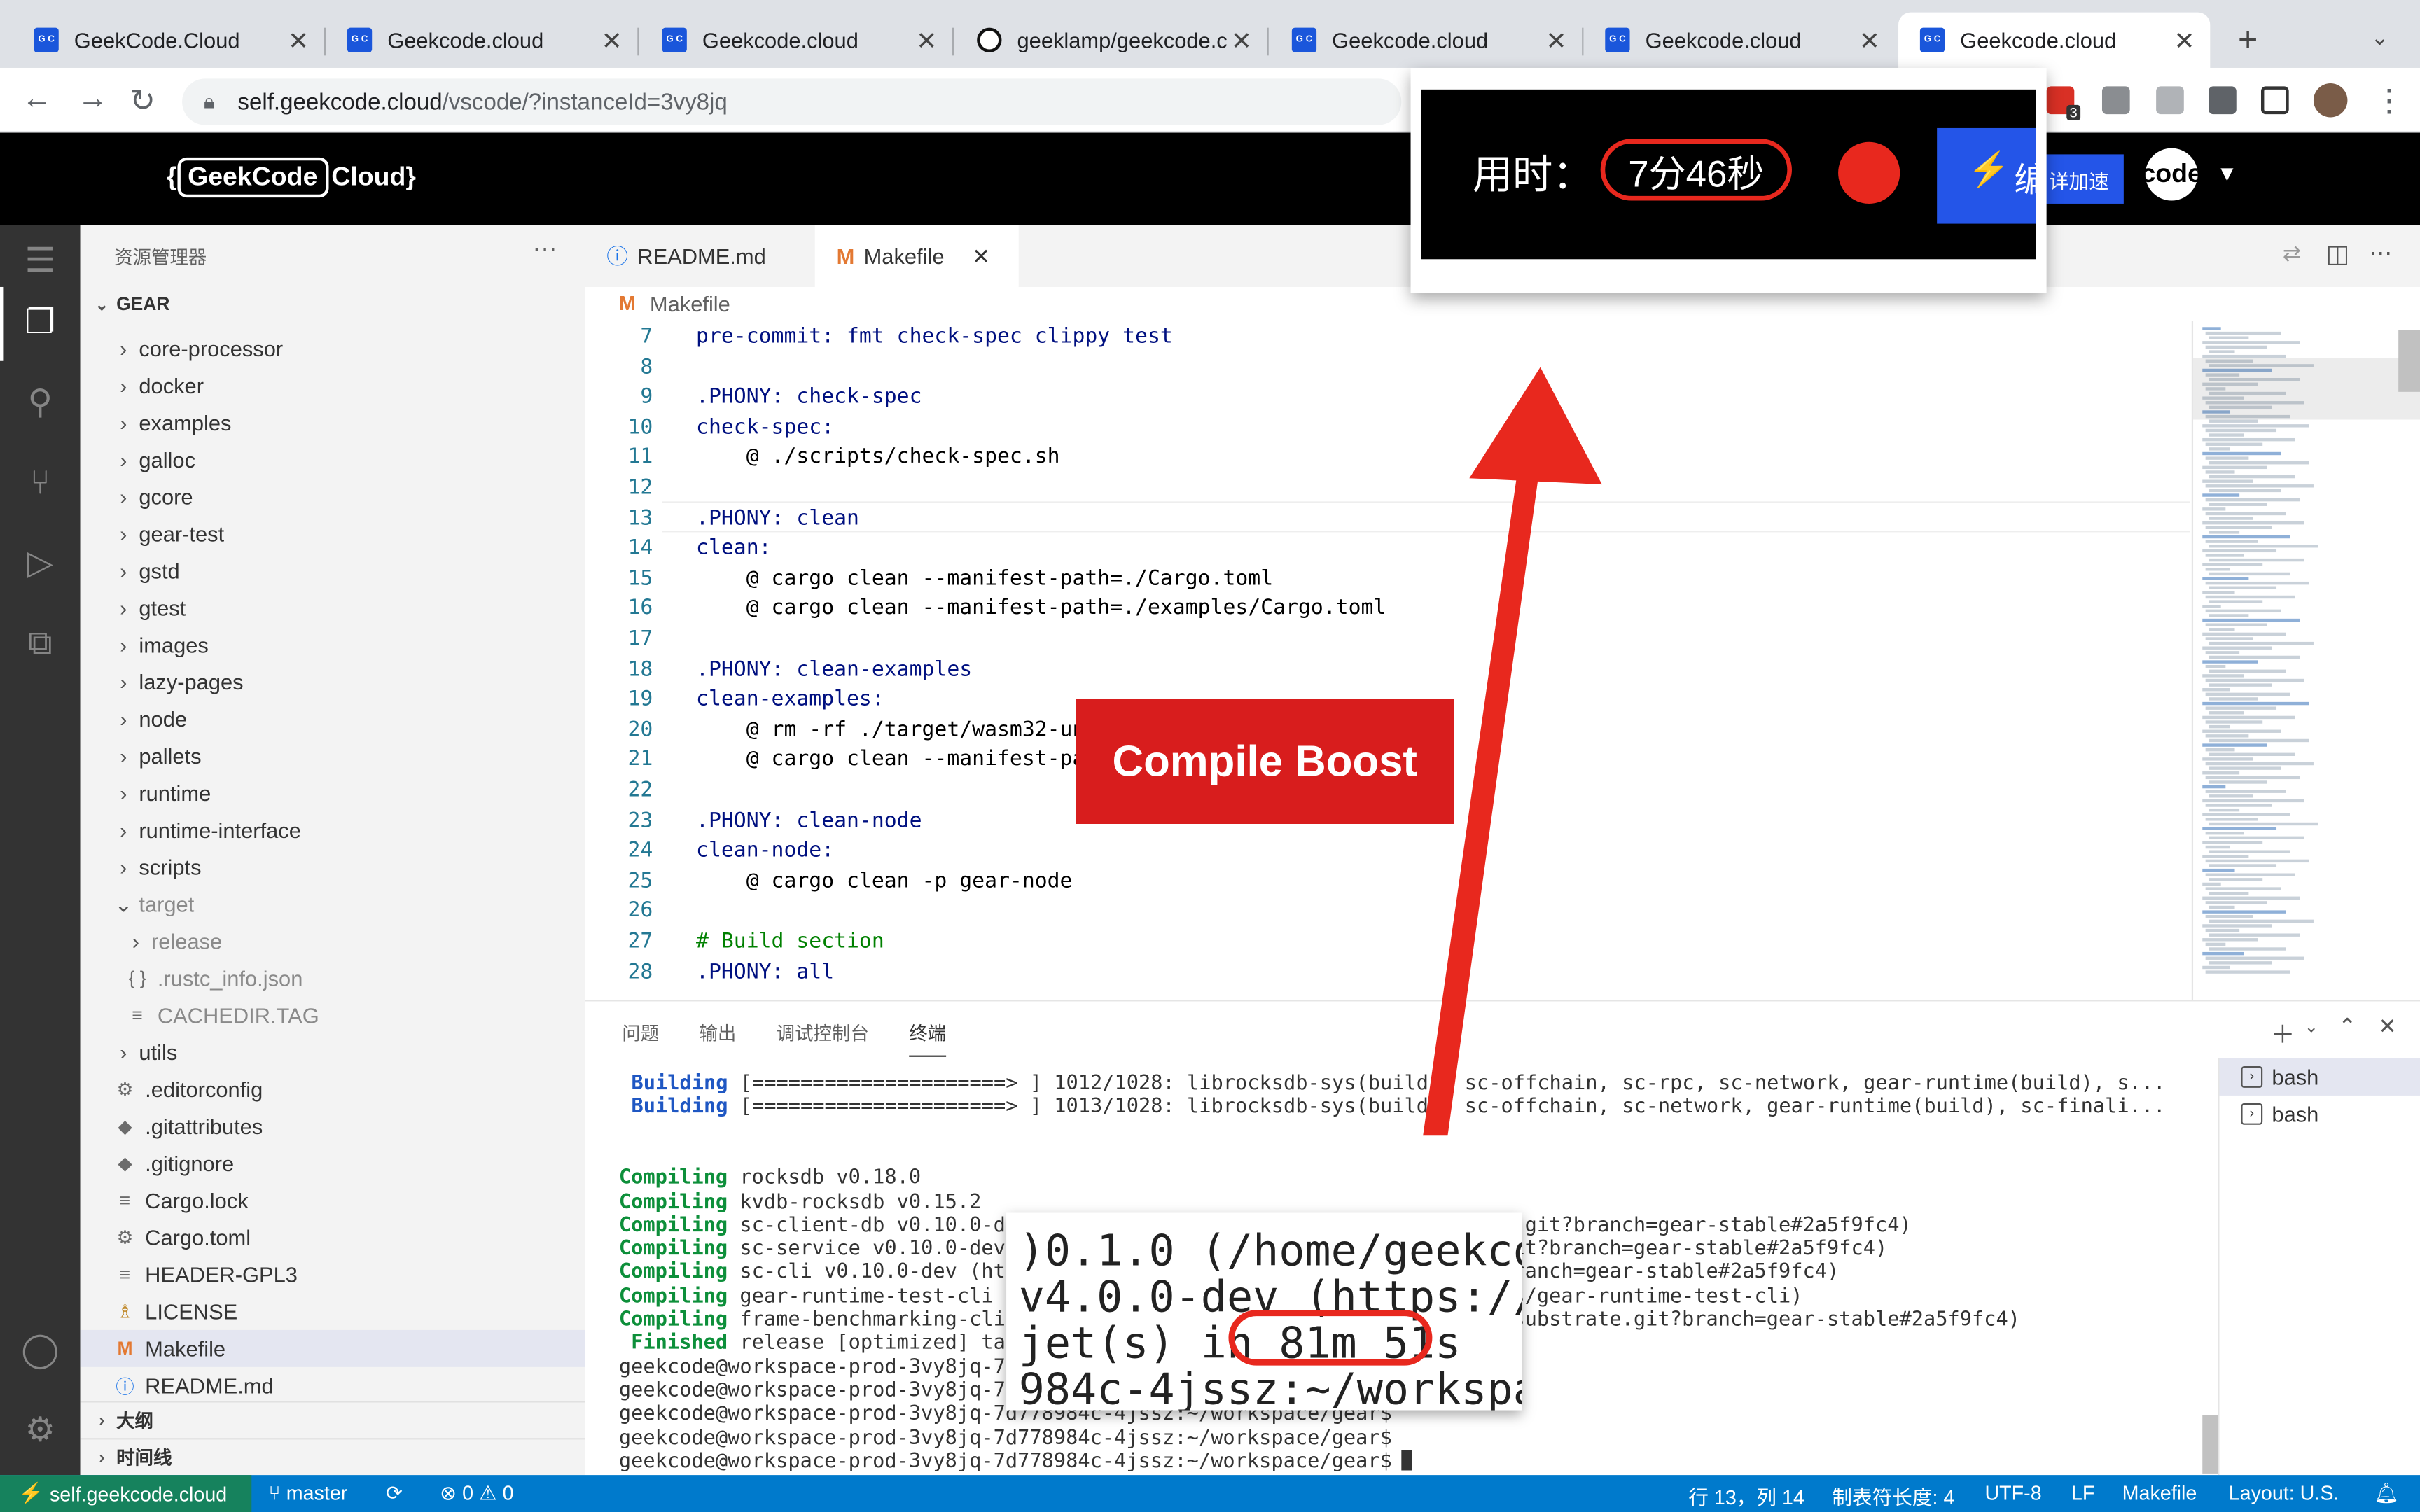  Describe the element at coordinates (333, 829) in the screenshot. I see `tree-item: › runtime-interface` at that location.